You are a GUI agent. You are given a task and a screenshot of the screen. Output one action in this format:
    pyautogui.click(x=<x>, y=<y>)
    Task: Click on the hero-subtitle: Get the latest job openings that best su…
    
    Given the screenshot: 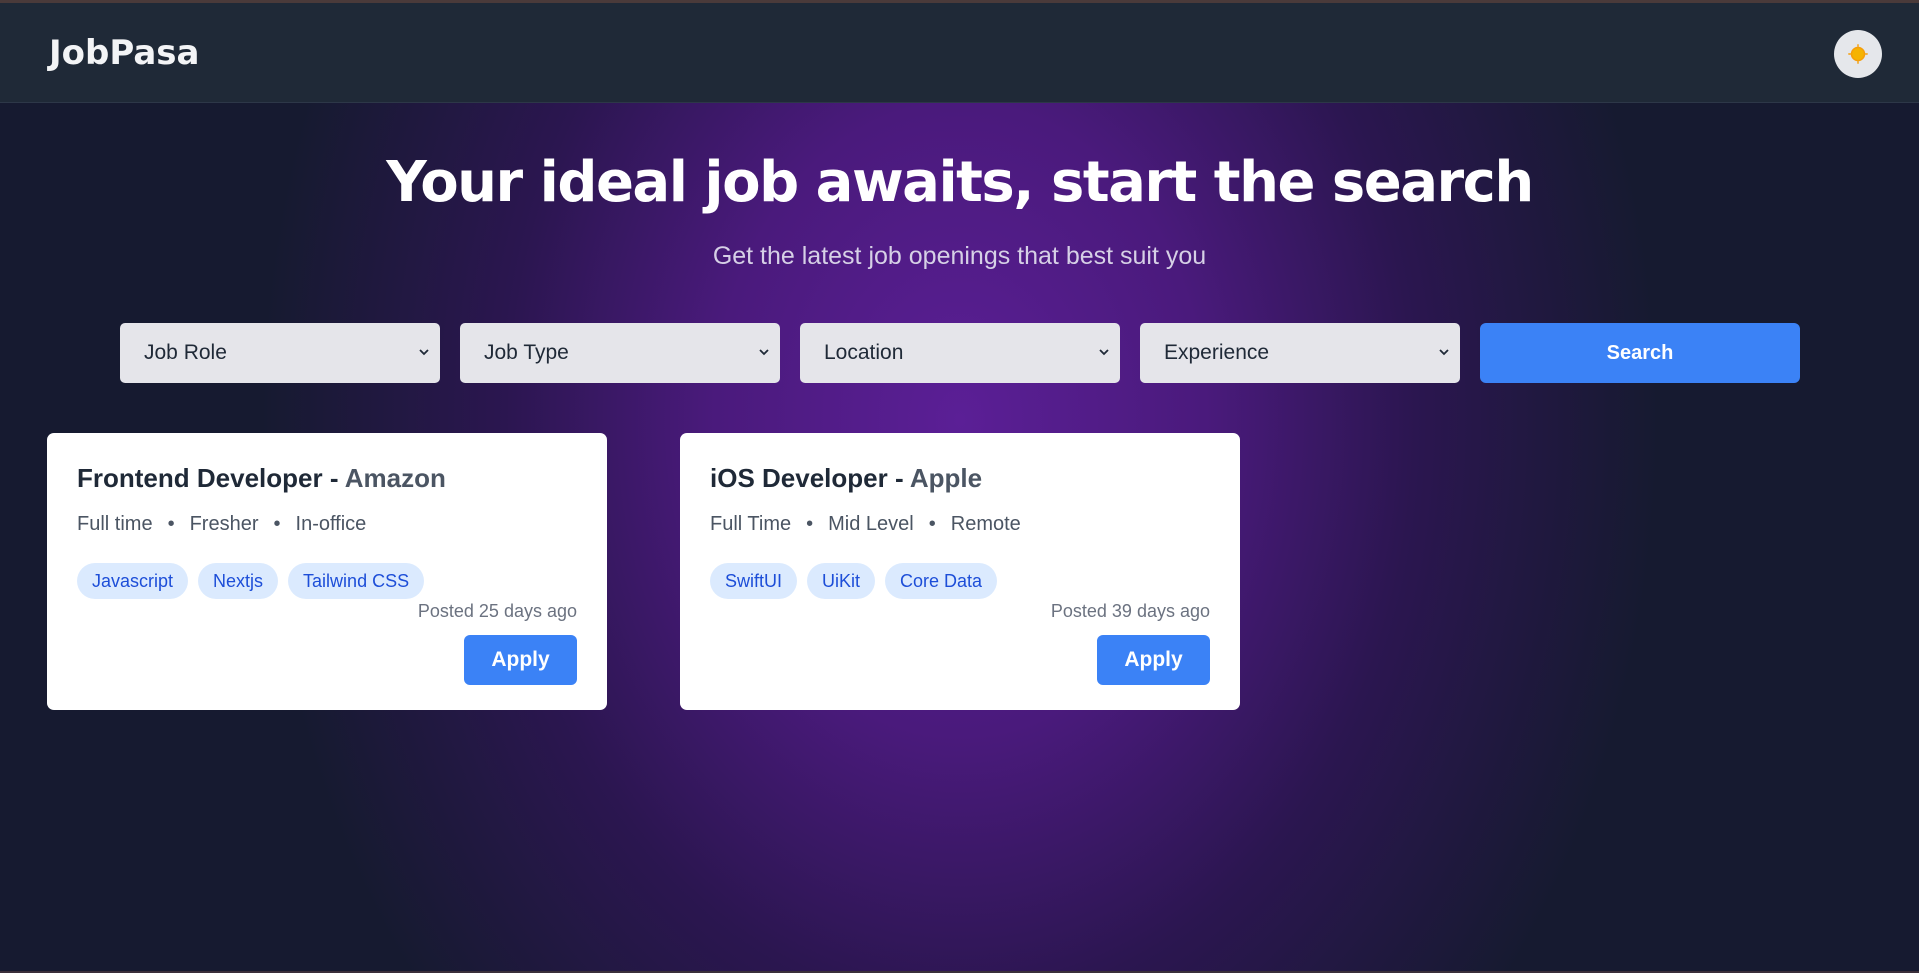 What is the action you would take?
    pyautogui.click(x=959, y=256)
    